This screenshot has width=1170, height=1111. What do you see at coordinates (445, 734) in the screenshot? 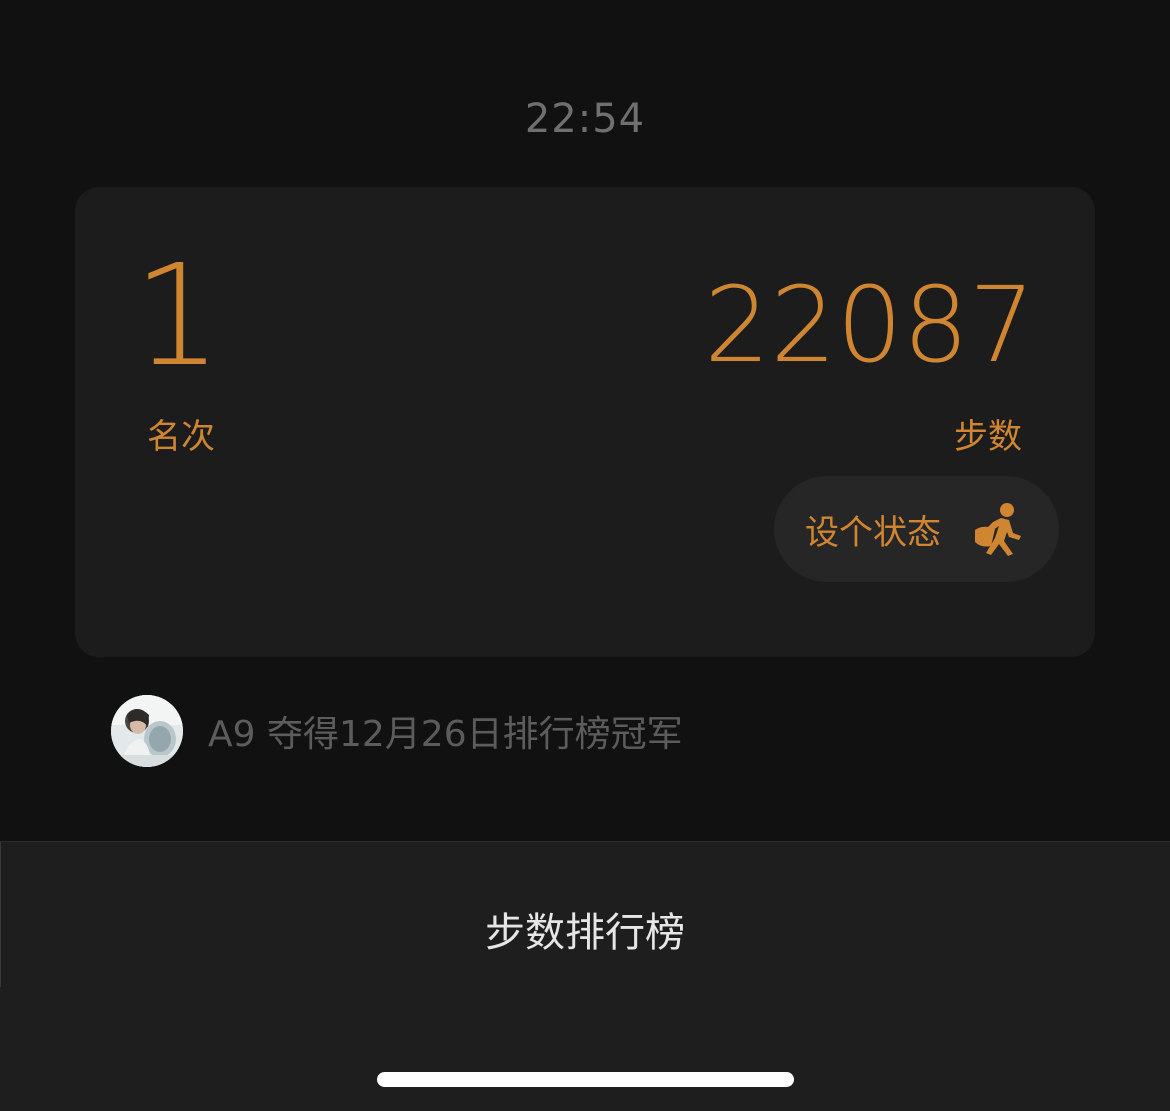
I see `champion-message: A9 夺得12月26日排行榜冠军` at bounding box center [445, 734].